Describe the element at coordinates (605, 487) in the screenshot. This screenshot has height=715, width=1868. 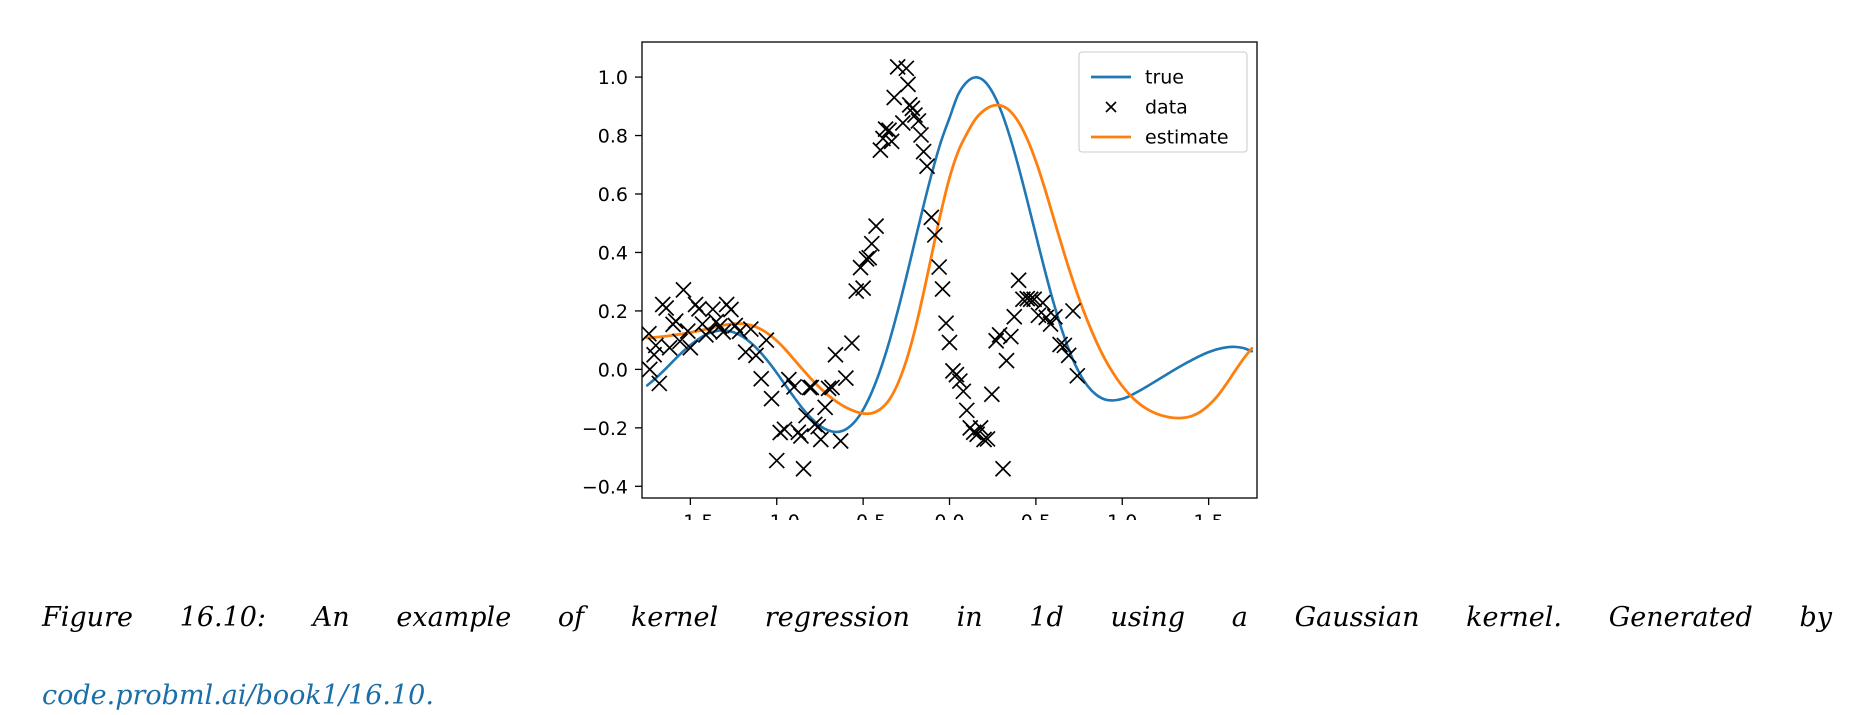
I see `y-tick-label: −0.4` at that location.